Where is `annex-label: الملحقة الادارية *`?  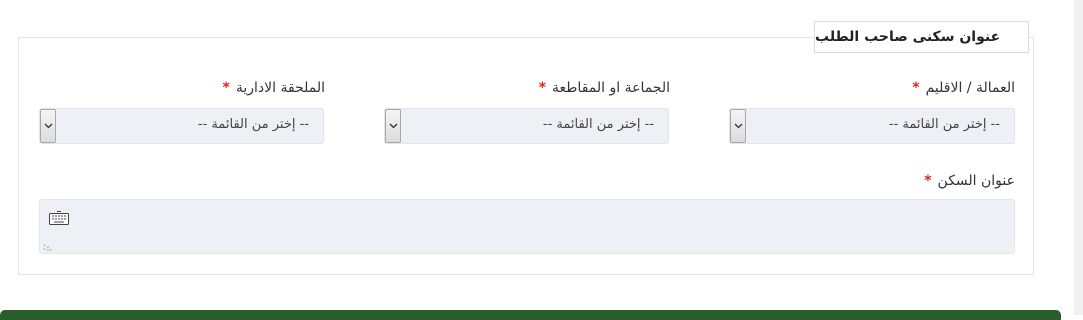 annex-label: الملحقة الادارية * is located at coordinates (274, 88).